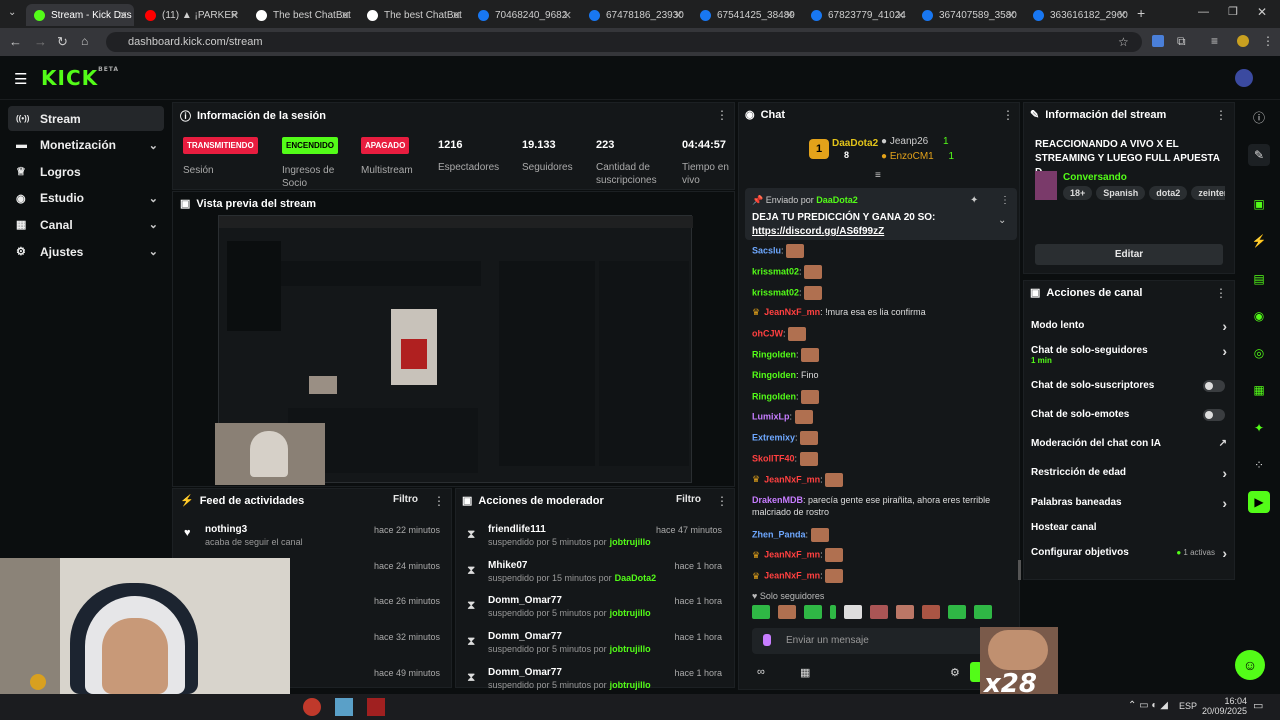 The height and width of the screenshot is (720, 1280). I want to click on chat-username: Zhen_Panda, so click(779, 534).